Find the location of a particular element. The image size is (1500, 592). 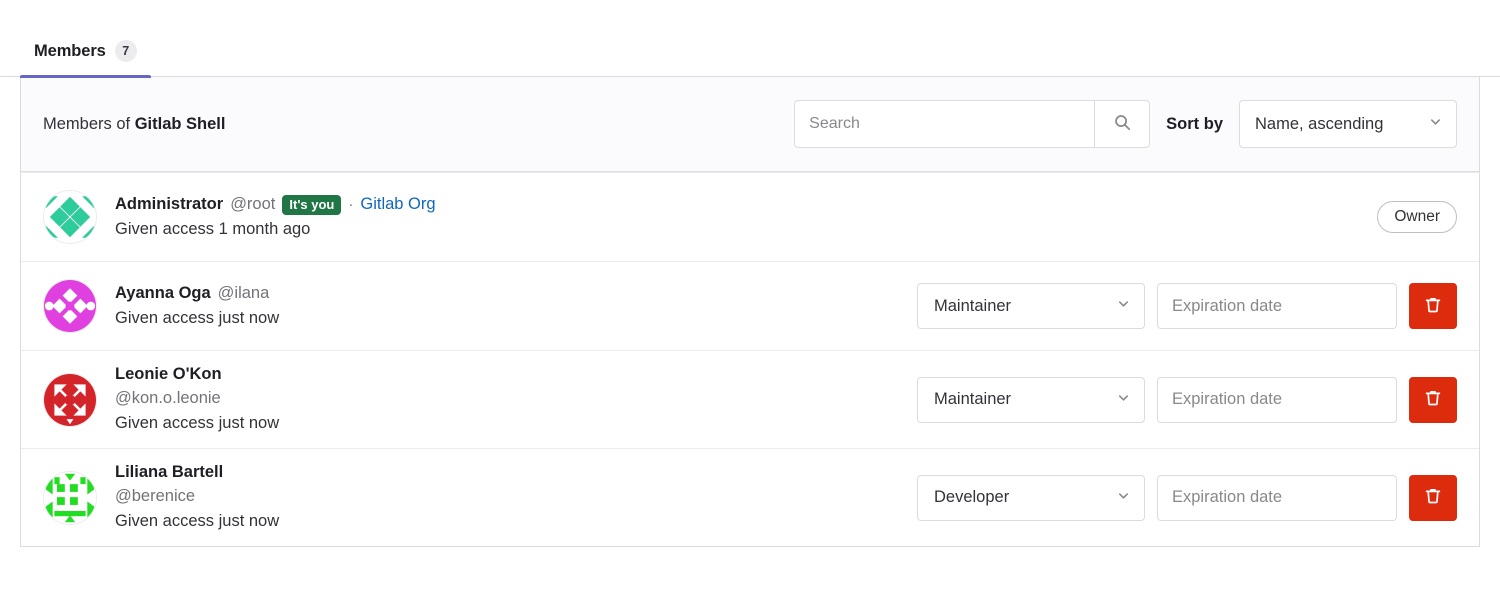

member-info: Ayanna Oga @ilana Given access just now is located at coordinates (508, 306).